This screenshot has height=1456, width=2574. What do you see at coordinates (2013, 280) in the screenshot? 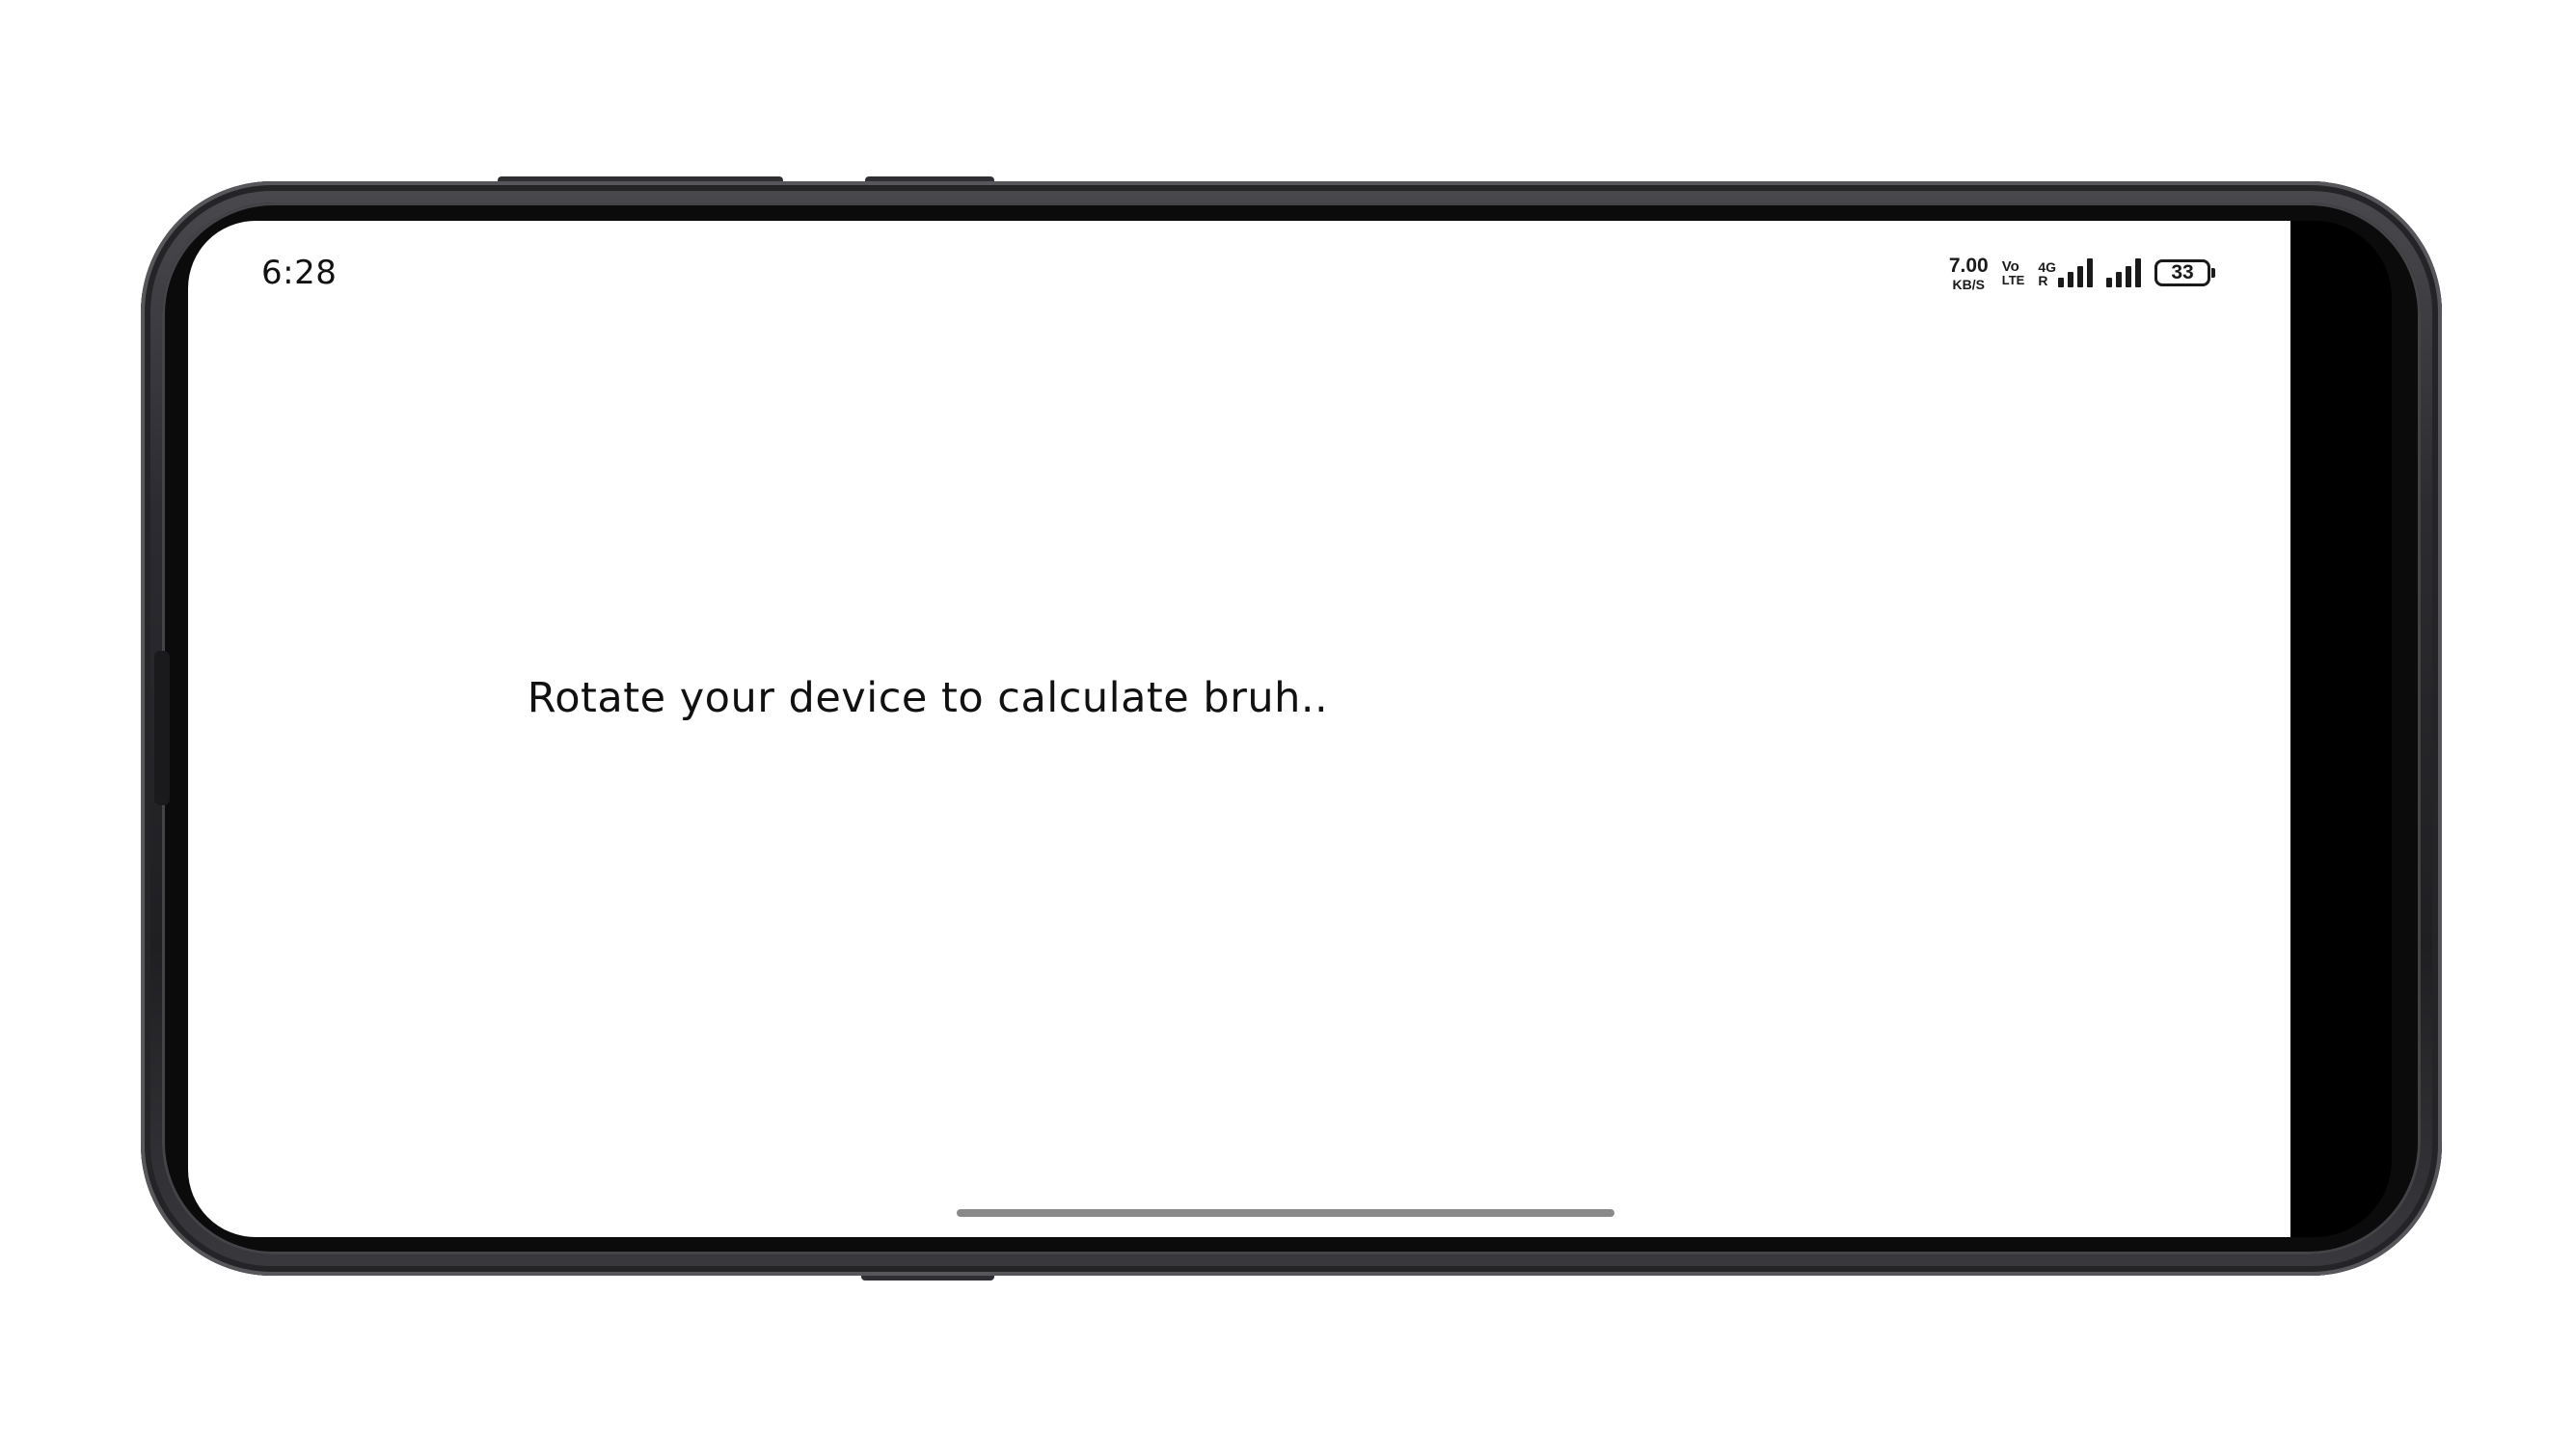
I see `volte-bottom: LTE` at bounding box center [2013, 280].